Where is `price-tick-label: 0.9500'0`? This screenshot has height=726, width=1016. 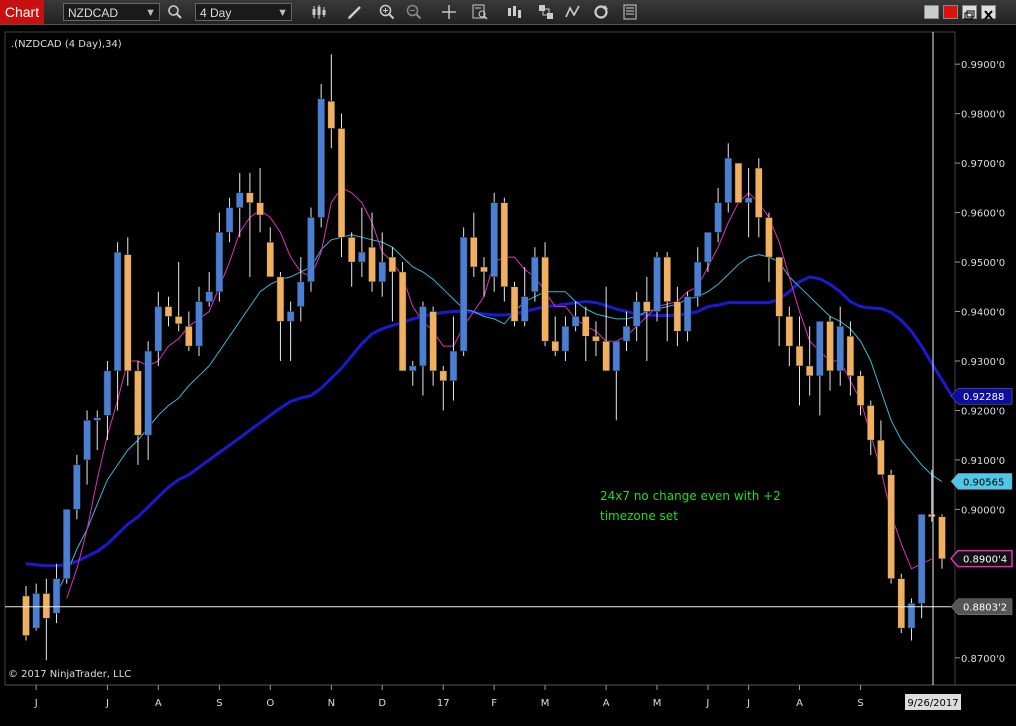
price-tick-label: 0.9500'0 is located at coordinates (983, 263).